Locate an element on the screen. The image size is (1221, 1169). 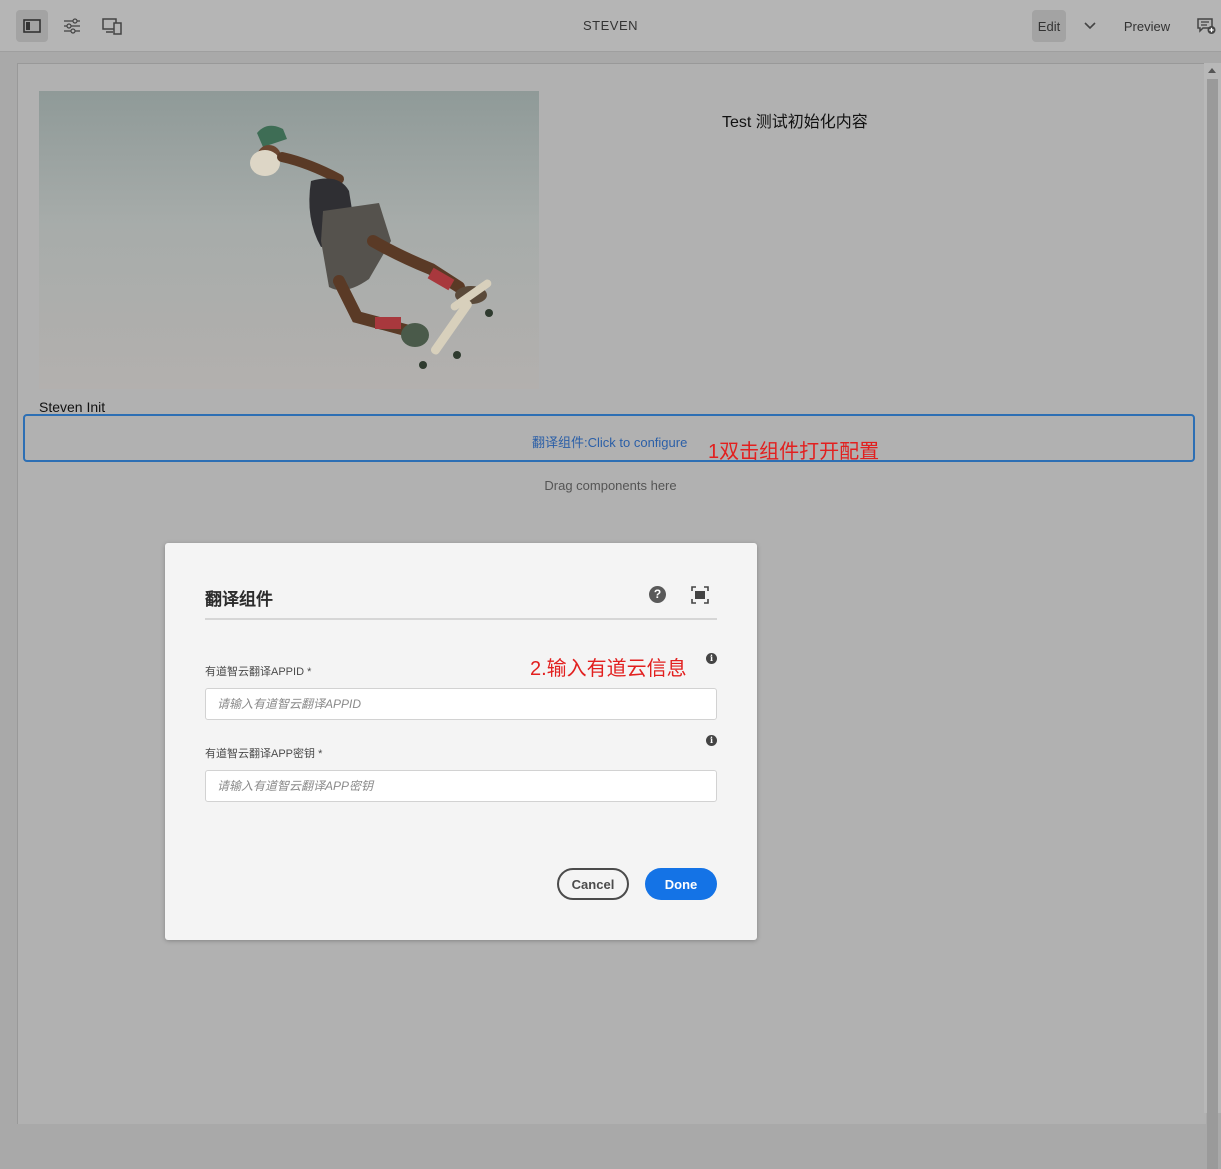
appid-info-icon: i is located at coordinates (711, 658).